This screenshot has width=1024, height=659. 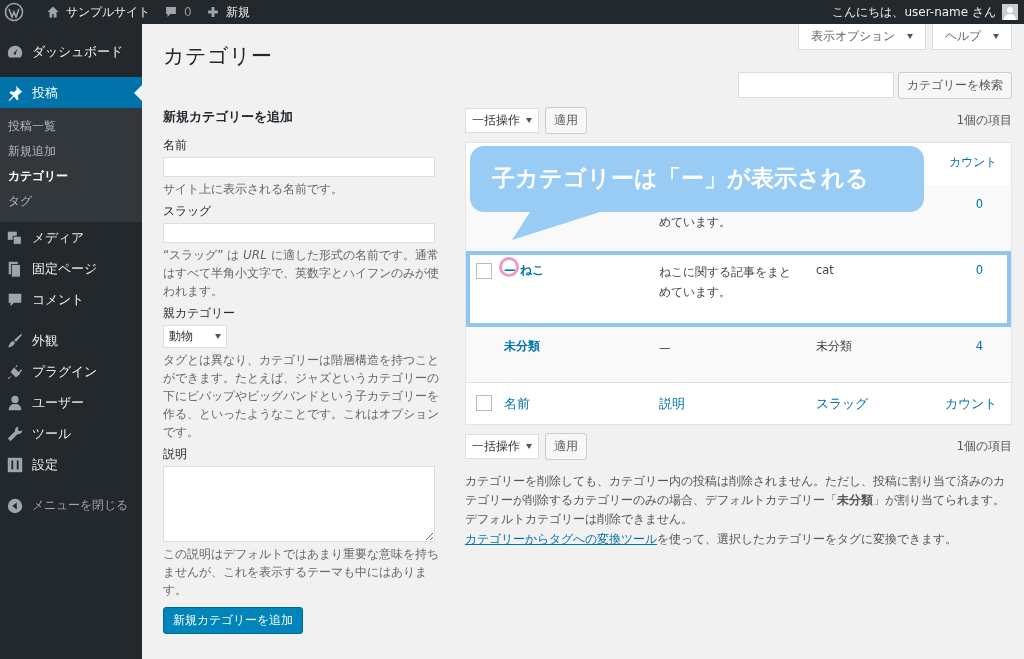 I want to click on menu-item: 投稿, so click(x=71, y=92).